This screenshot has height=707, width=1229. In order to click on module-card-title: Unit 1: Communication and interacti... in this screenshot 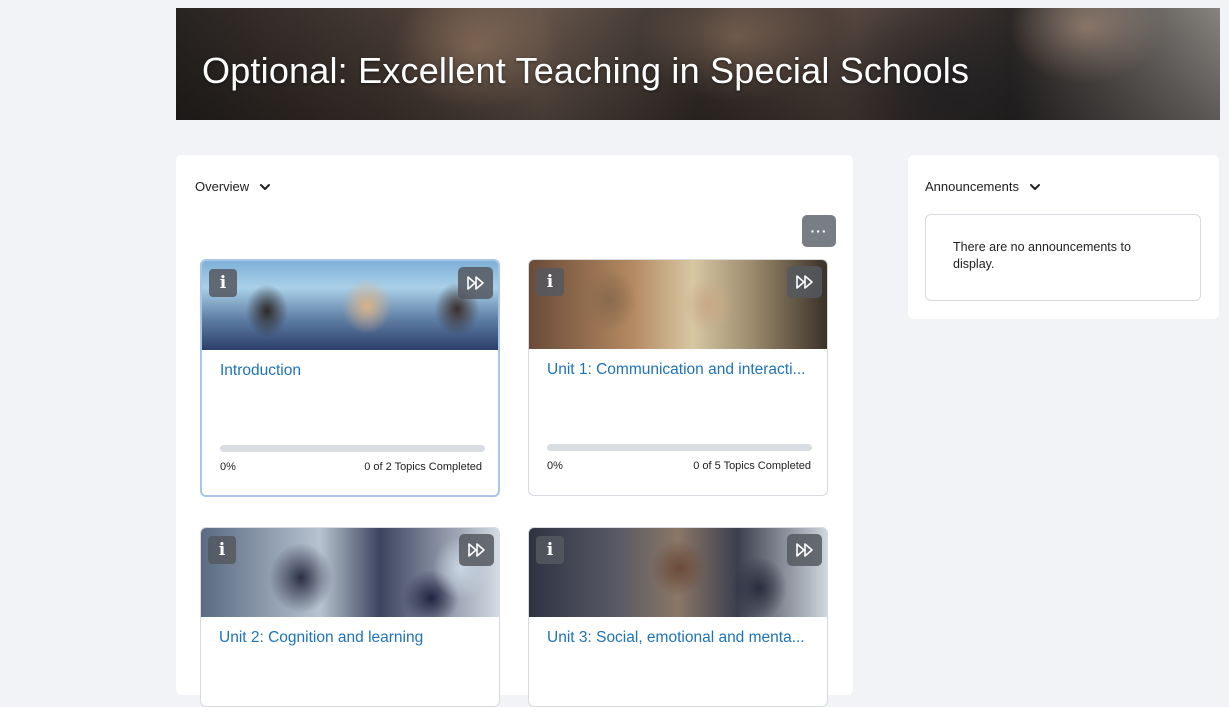, I will do `click(677, 369)`.